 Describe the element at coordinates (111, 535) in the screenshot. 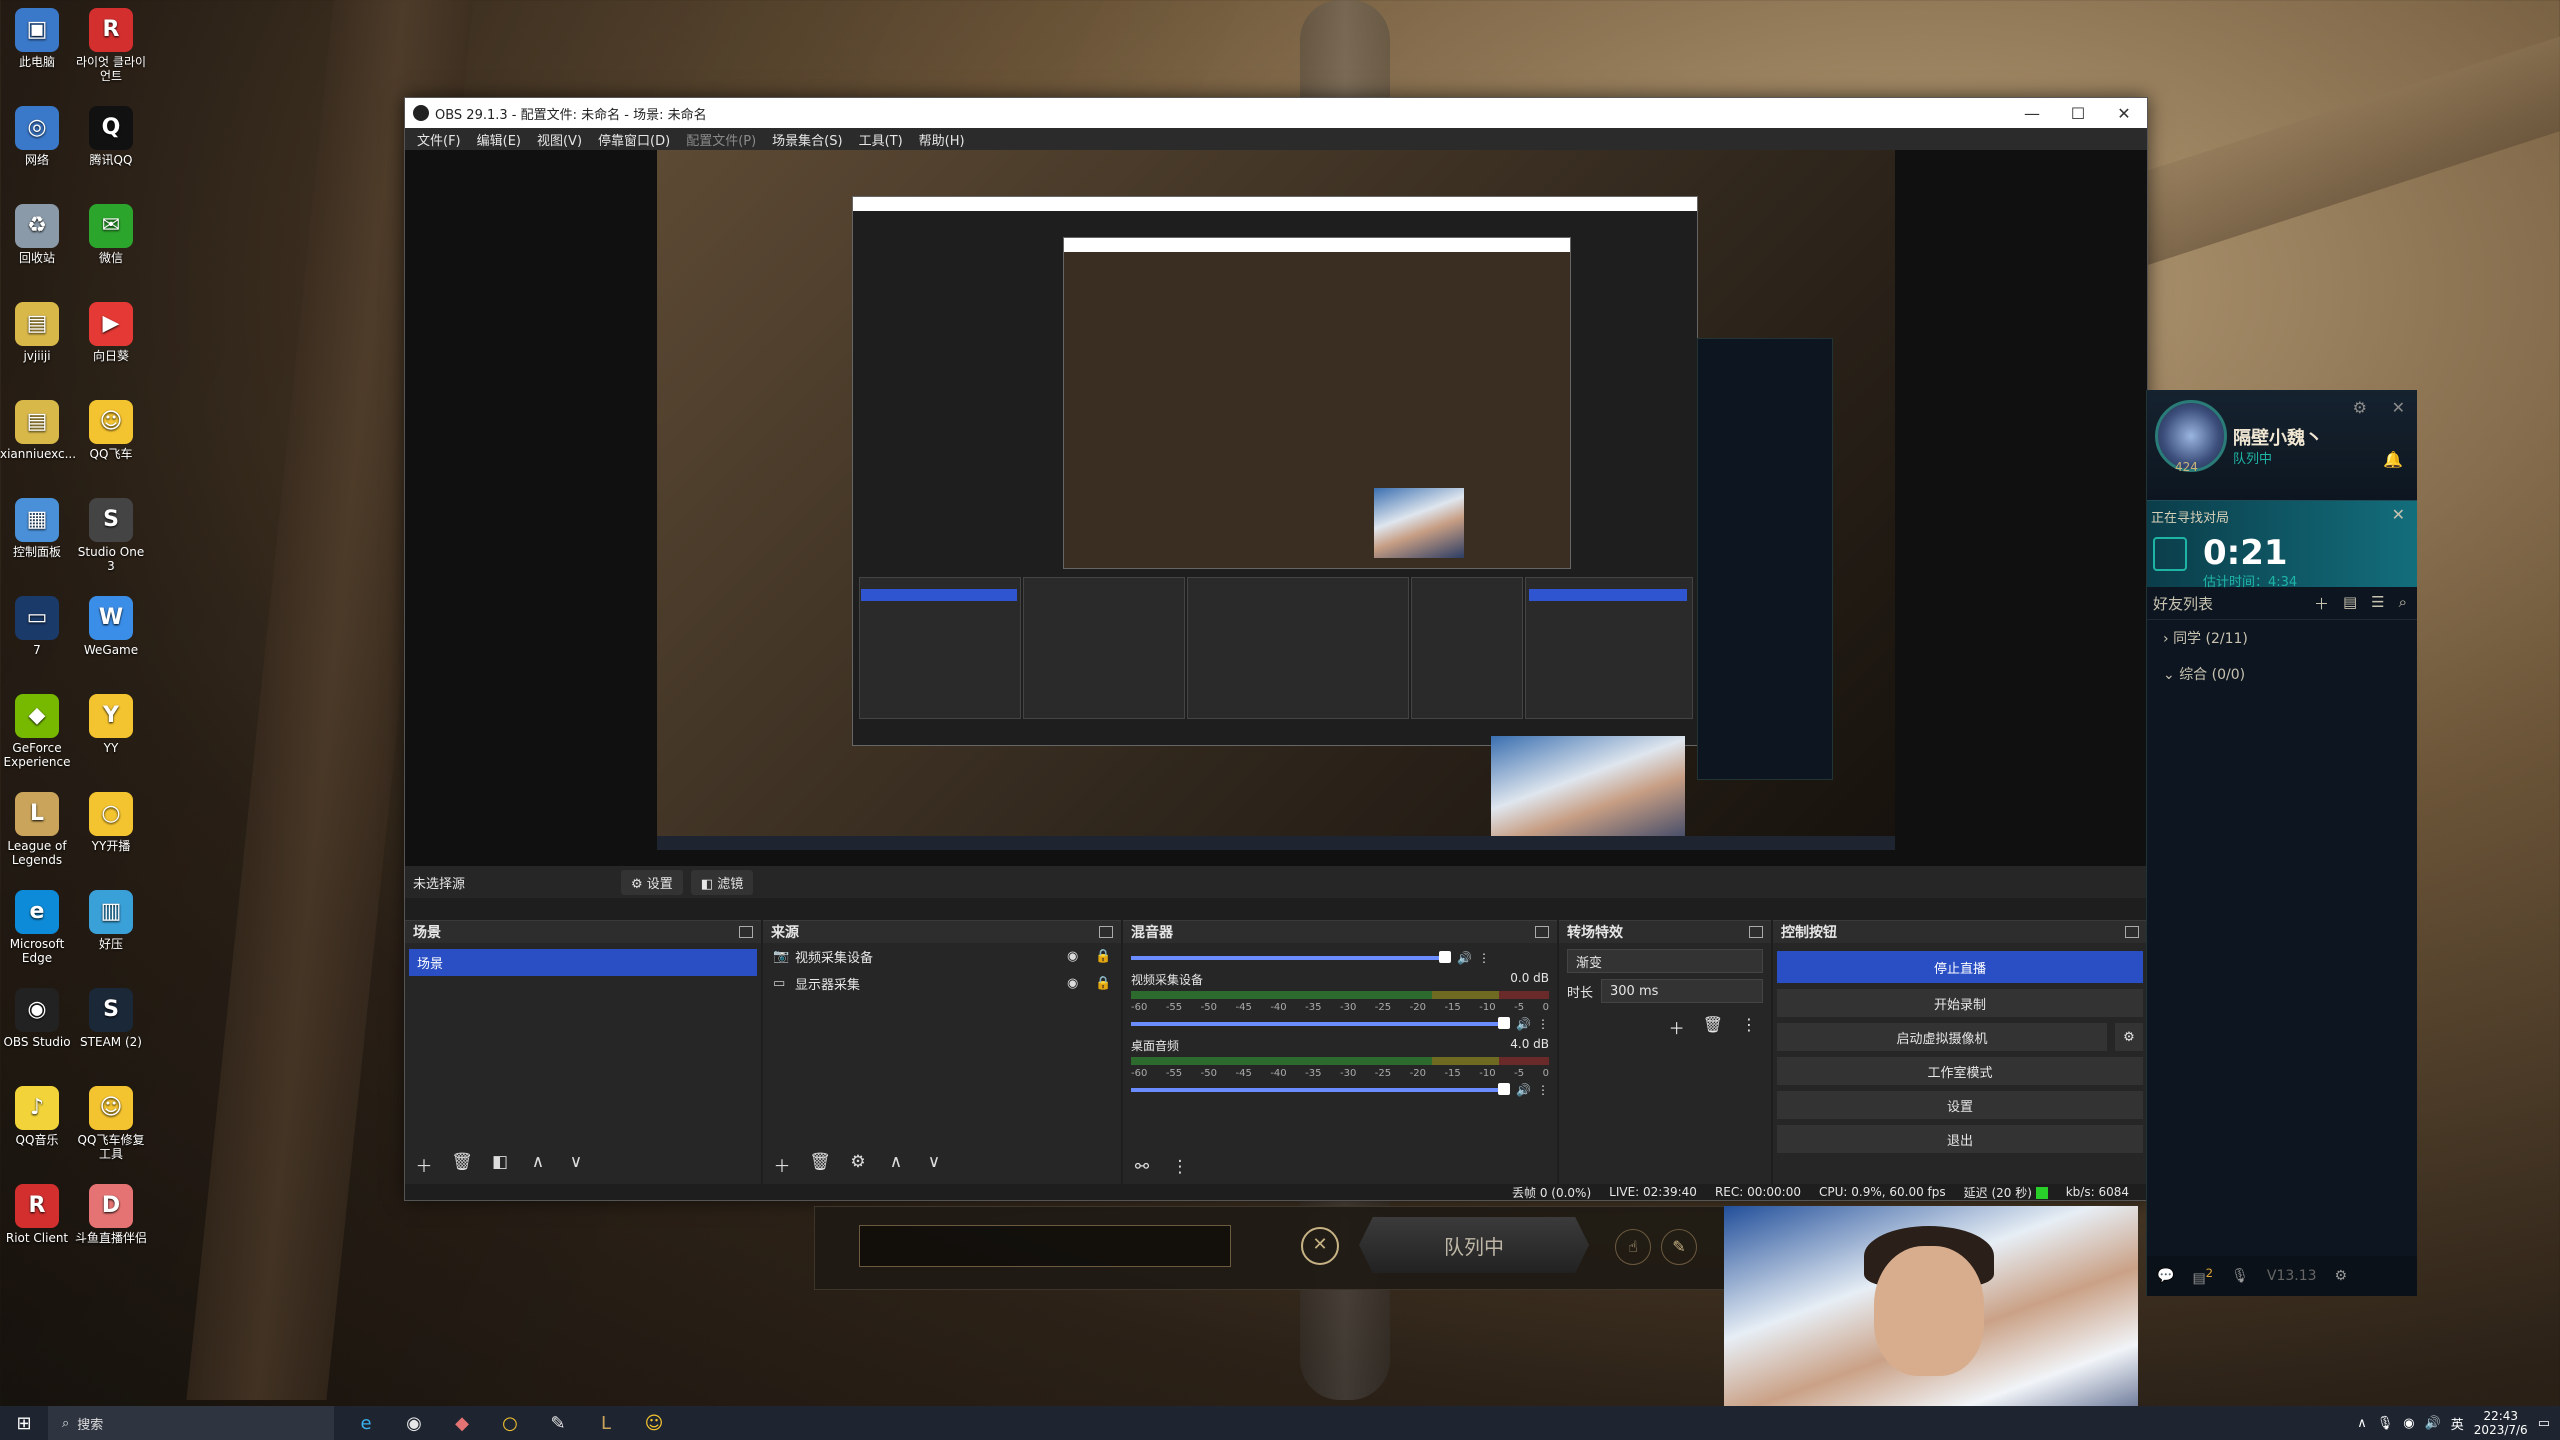

I see `desktop-icon: S Studio One 3` at that location.